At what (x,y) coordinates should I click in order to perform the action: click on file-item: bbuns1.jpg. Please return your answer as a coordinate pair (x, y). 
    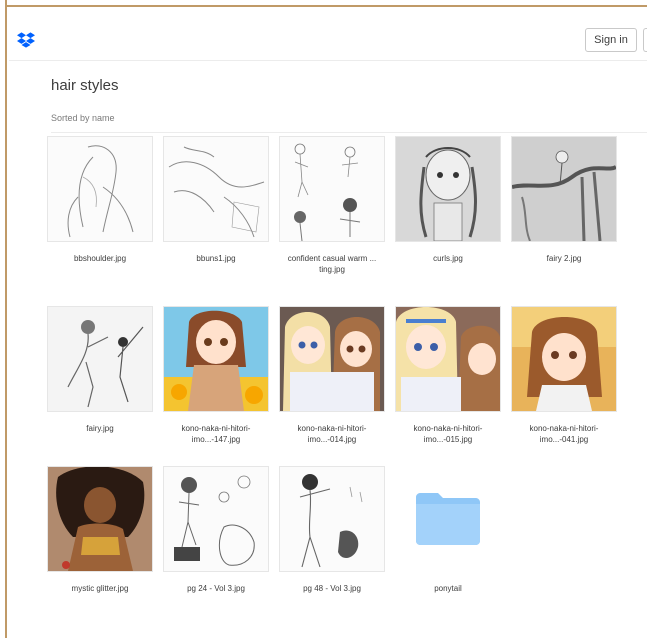
    Looking at the image, I should click on (216, 200).